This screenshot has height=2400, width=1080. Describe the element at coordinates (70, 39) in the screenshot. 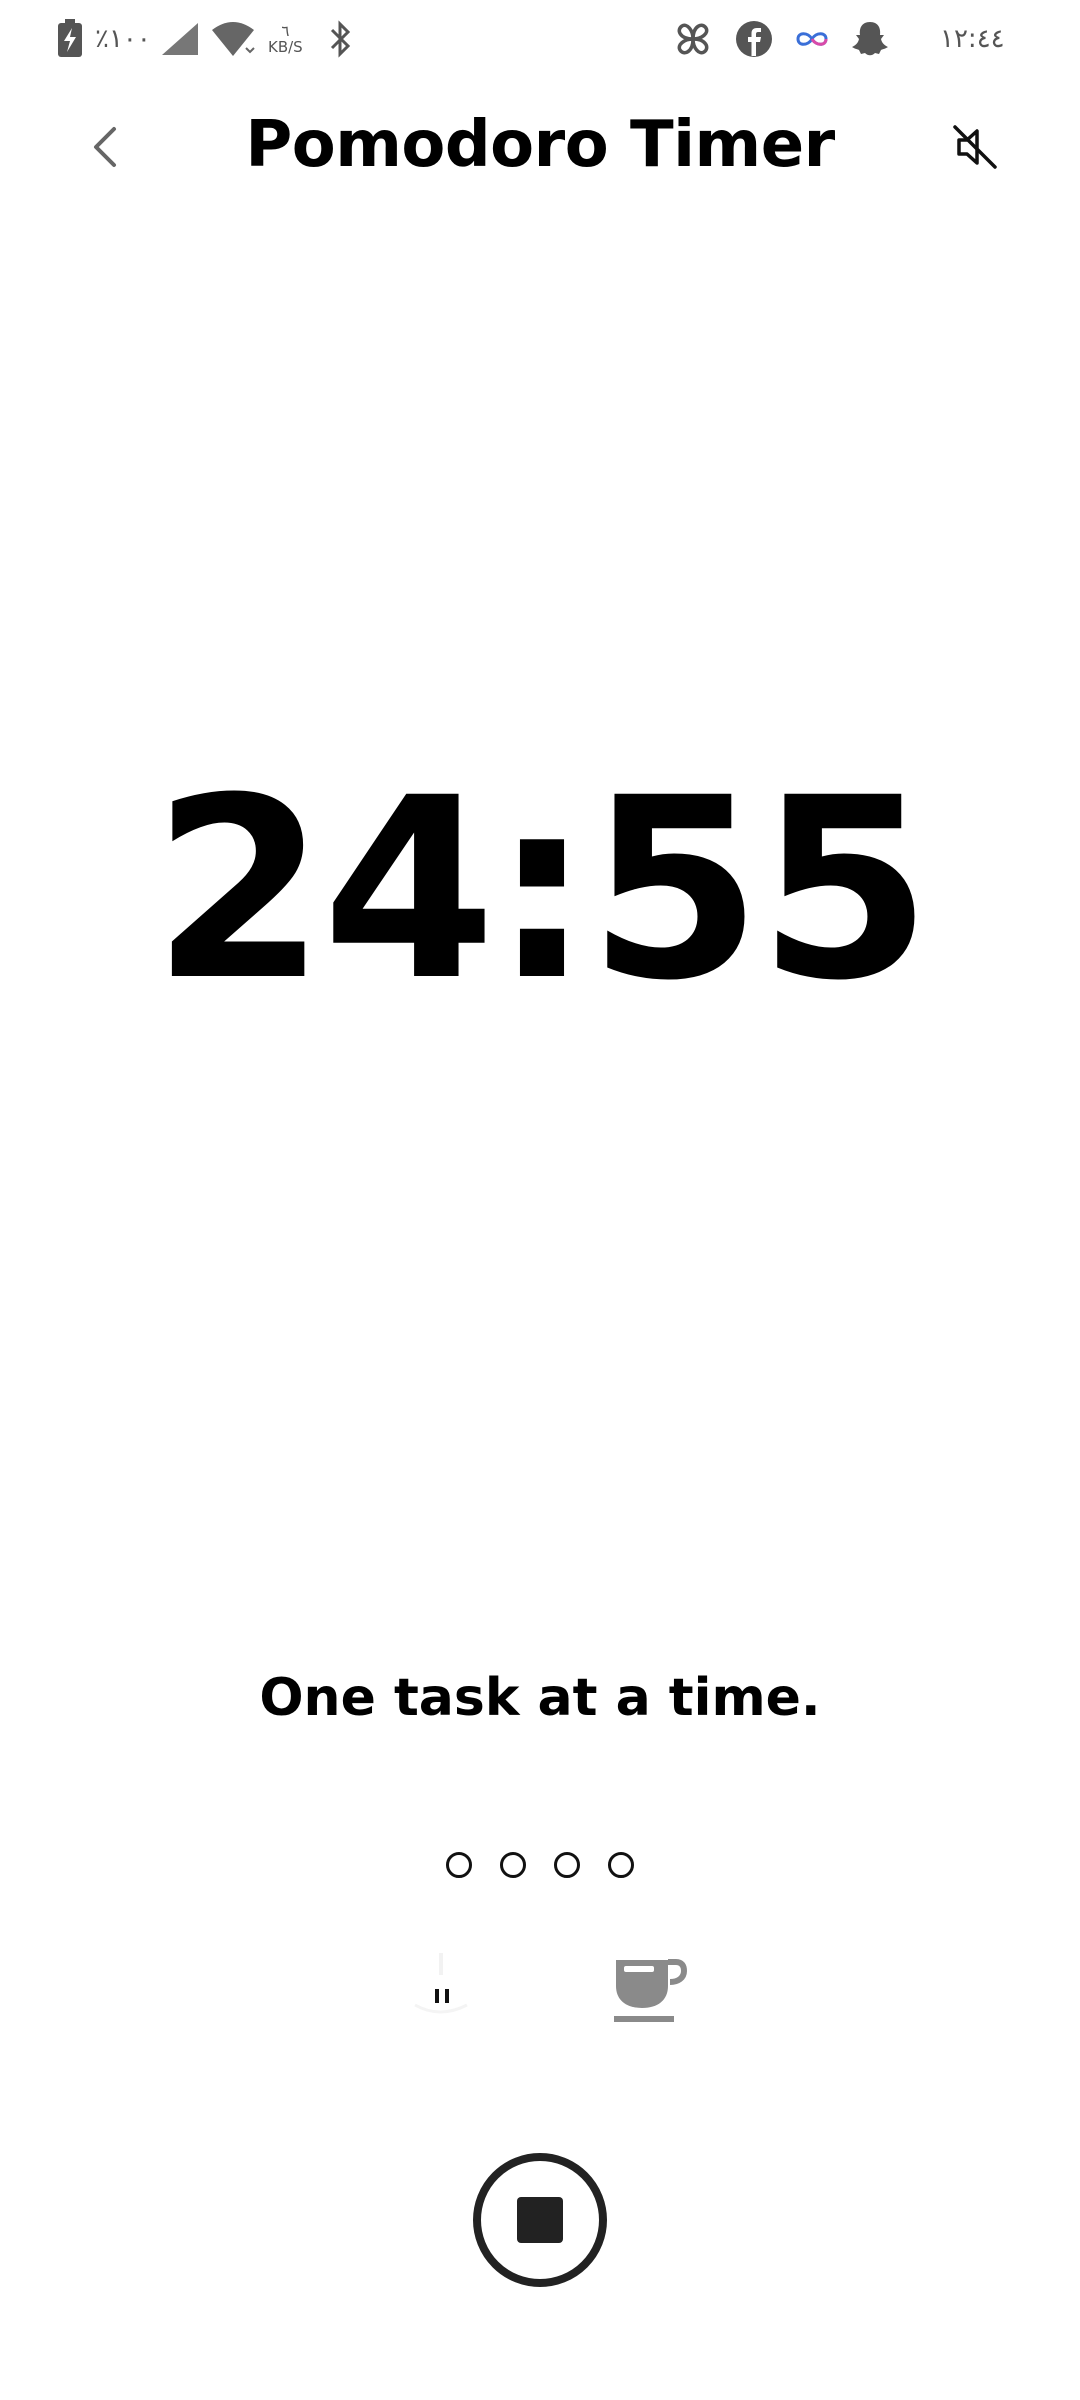

I see `battery-charging-icon` at that location.